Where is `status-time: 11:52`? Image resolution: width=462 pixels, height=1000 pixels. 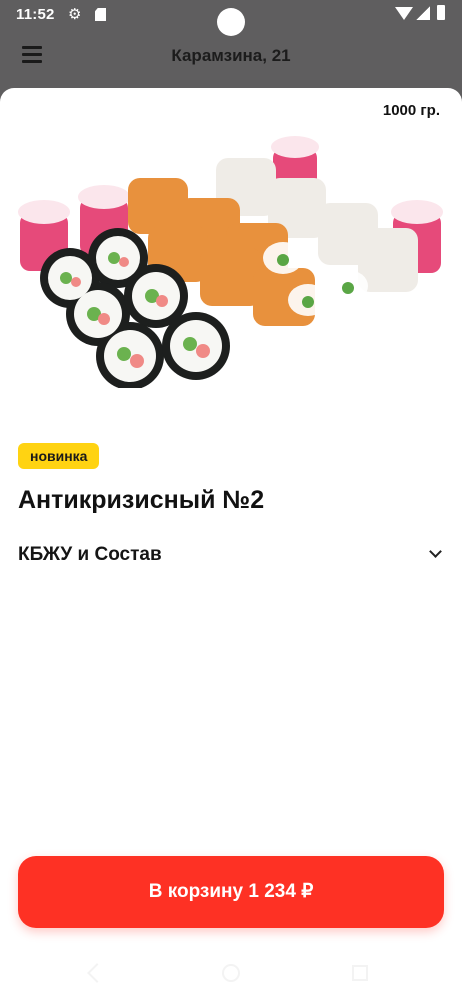
status-time: 11:52 is located at coordinates (35, 14).